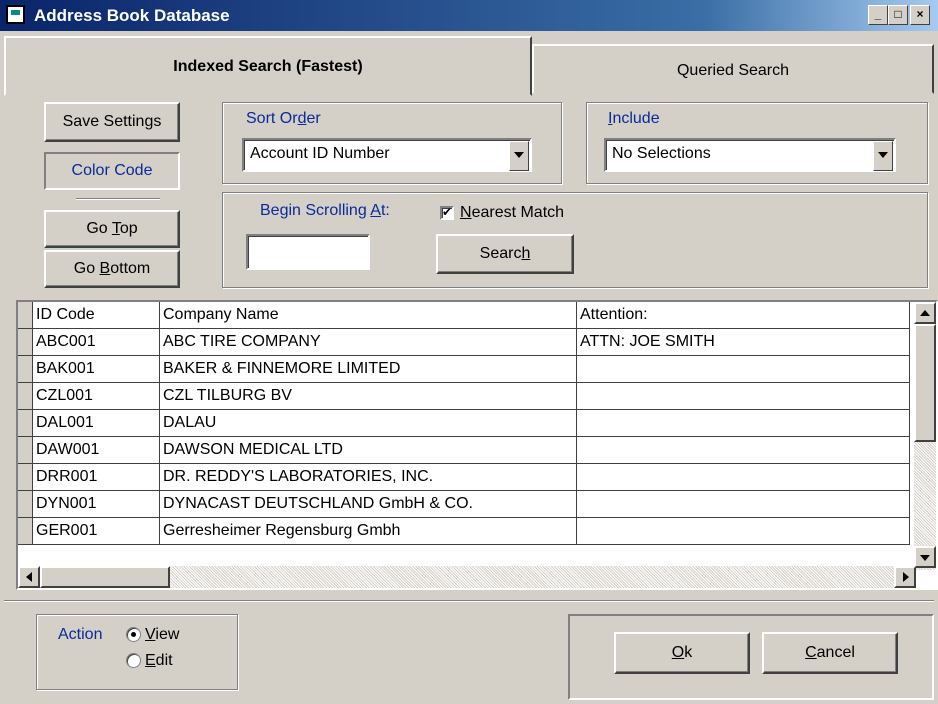  What do you see at coordinates (512, 212) in the screenshot?
I see `nearest-match-label: Nearest Match` at bounding box center [512, 212].